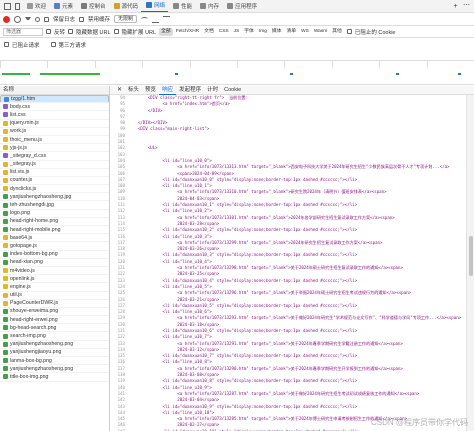 The width and height of the screenshot is (474, 431). I want to click on request-row: PageCounterDWR.js, so click(54, 304).